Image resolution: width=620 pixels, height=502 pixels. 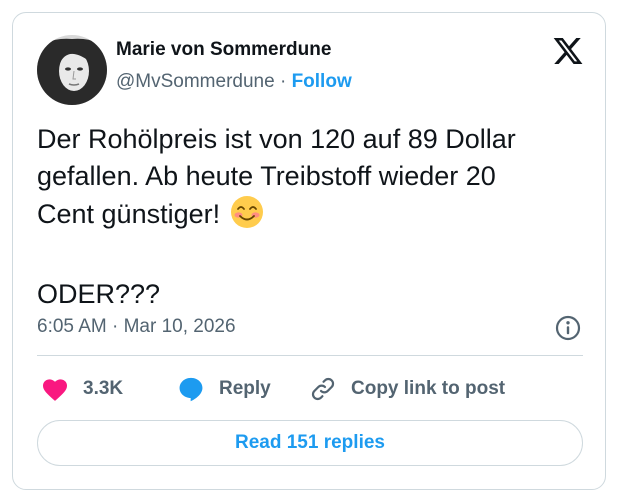 What do you see at coordinates (266, 176) in the screenshot?
I see `post-text-line: gefallen. Ab heute Treibstoff wieder 20` at bounding box center [266, 176].